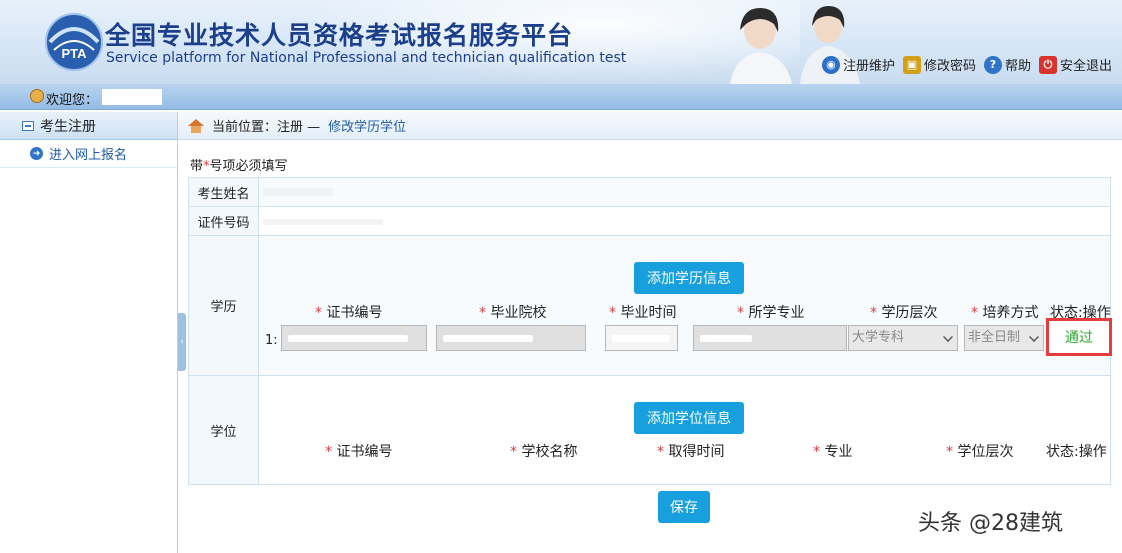 This screenshot has width=1122, height=553. Describe the element at coordinates (1010, 313) in the screenshot. I see `col-study-mode: 培养方式` at that location.